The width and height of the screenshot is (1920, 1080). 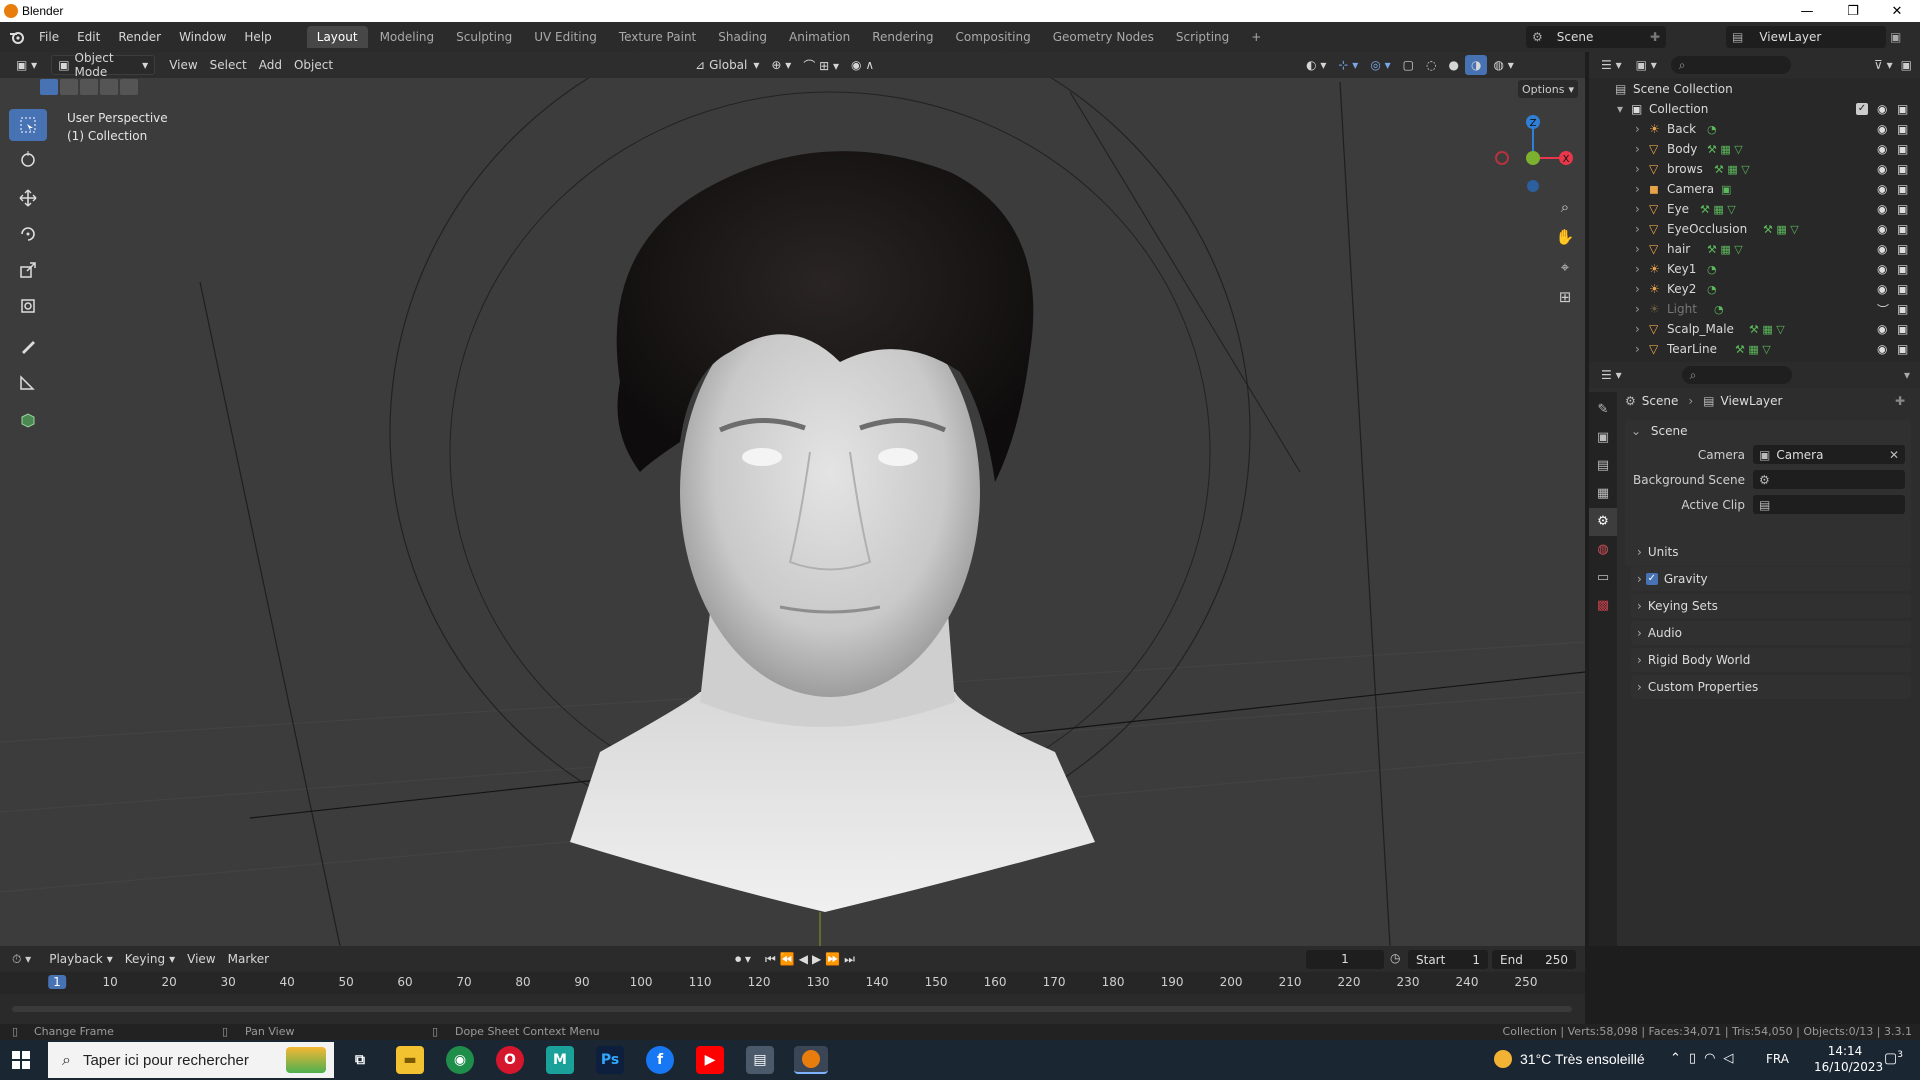 I want to click on pivot-icon: ⊕ ▾, so click(x=781, y=65).